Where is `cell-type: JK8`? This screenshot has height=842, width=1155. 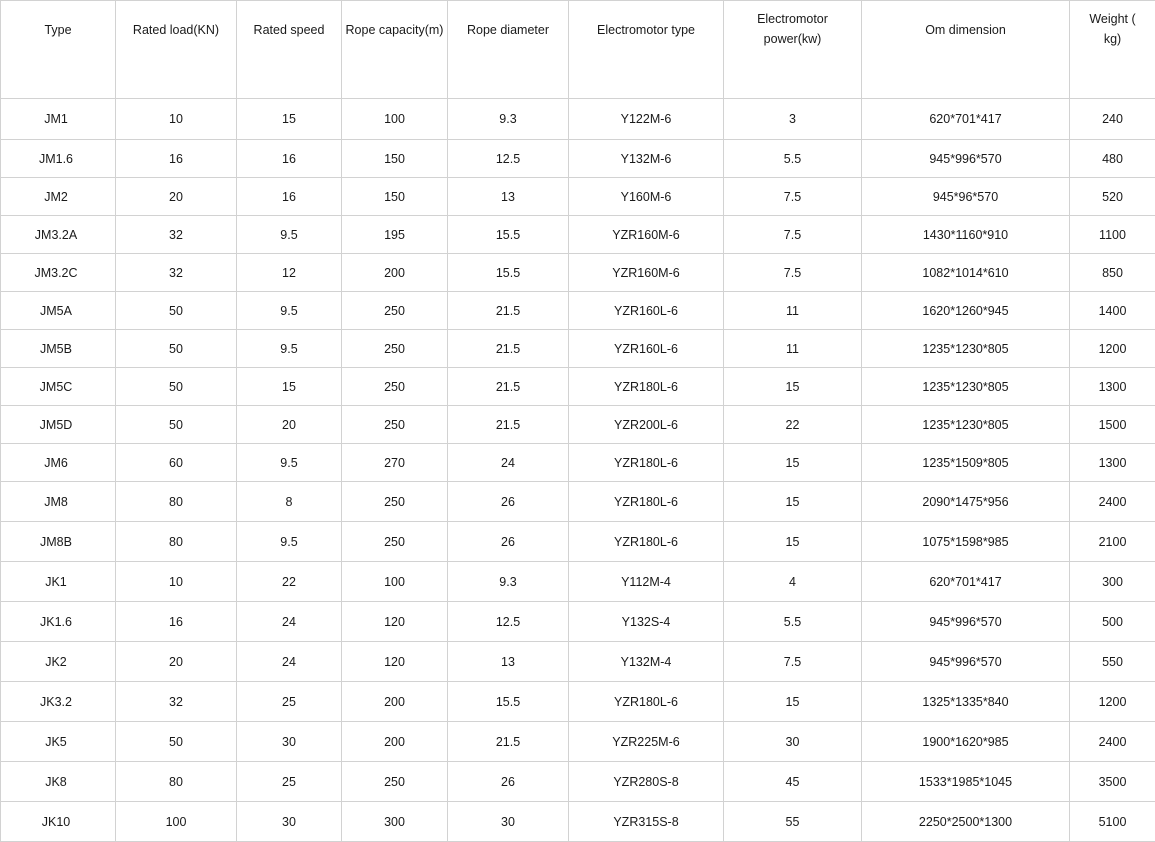 cell-type: JK8 is located at coordinates (58, 782).